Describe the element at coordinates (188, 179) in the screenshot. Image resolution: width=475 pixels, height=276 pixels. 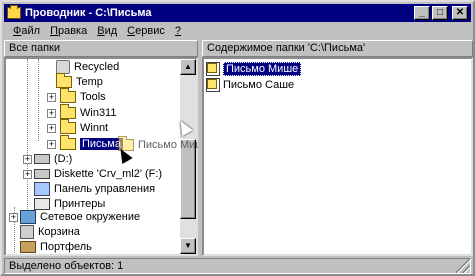
I see `scroll-thumb` at that location.